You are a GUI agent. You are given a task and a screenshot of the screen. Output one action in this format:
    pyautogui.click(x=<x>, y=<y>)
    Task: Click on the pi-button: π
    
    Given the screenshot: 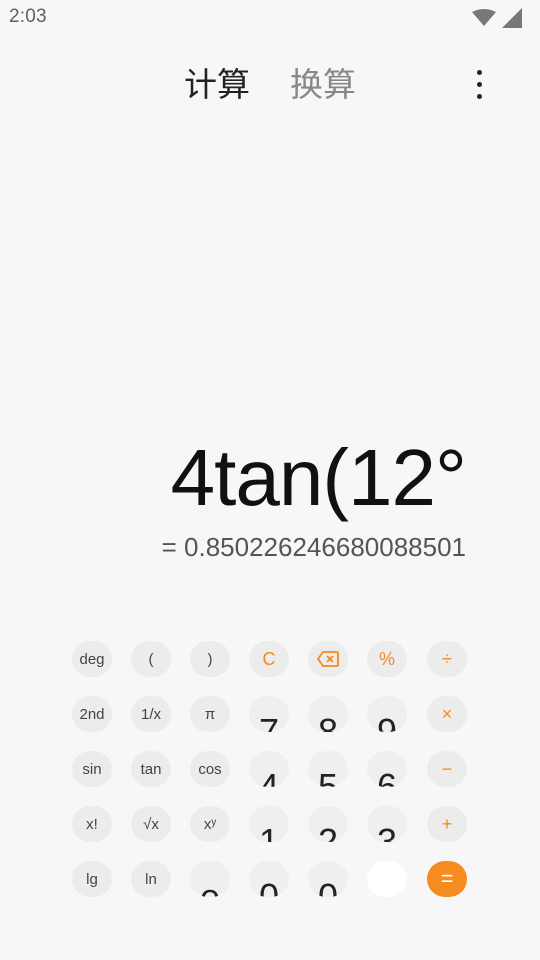 What is the action you would take?
    pyautogui.click(x=210, y=714)
    